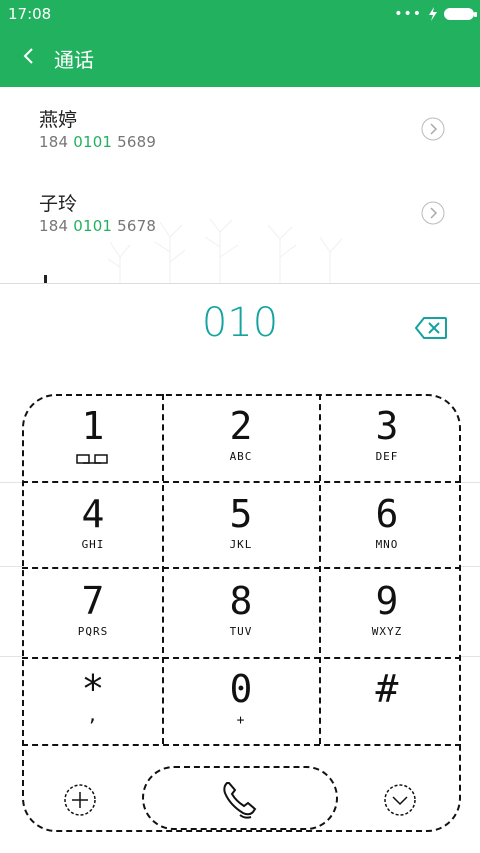 The width and height of the screenshot is (480, 853). I want to click on status-time: 17:08, so click(30, 14).